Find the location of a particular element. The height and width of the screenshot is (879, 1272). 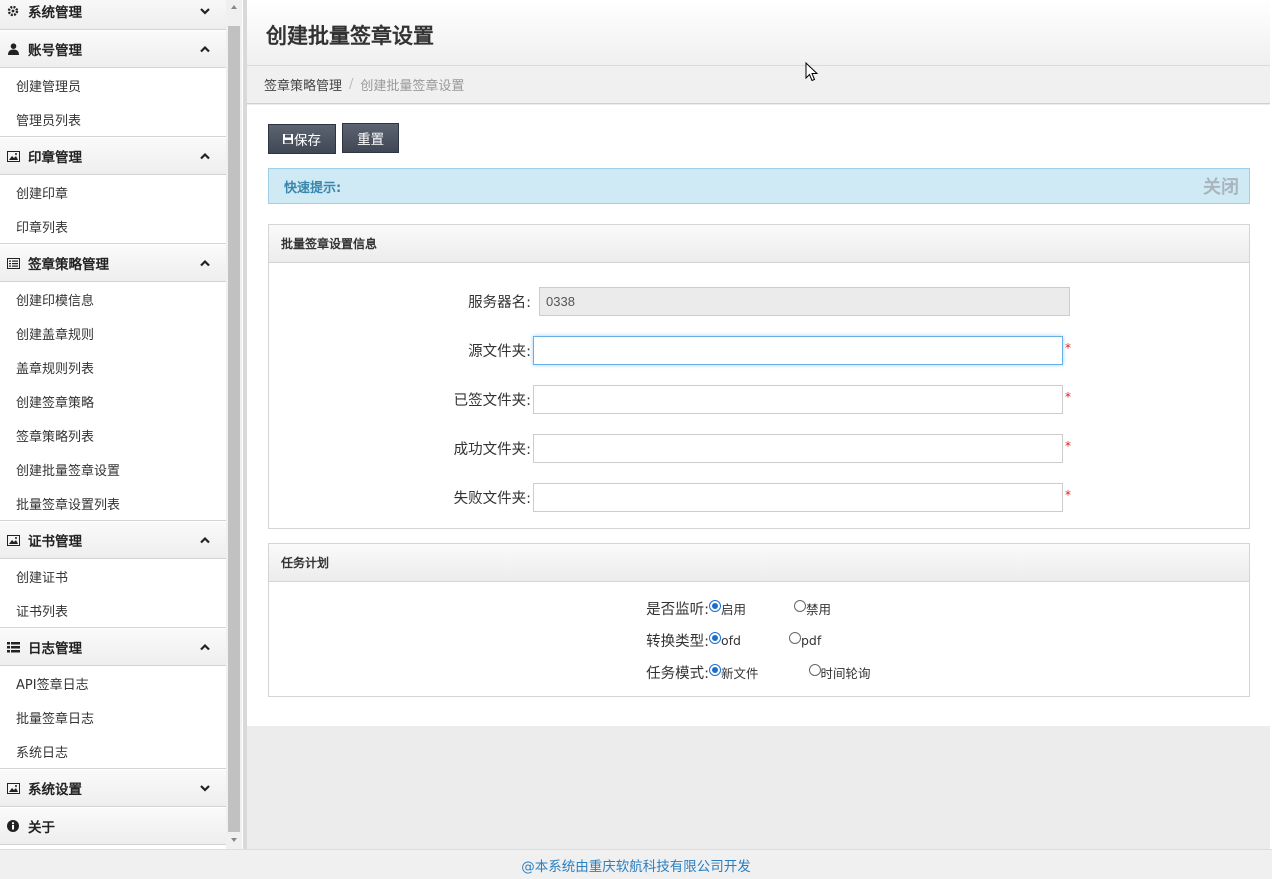

radio-option: ofd is located at coordinates (725, 640).